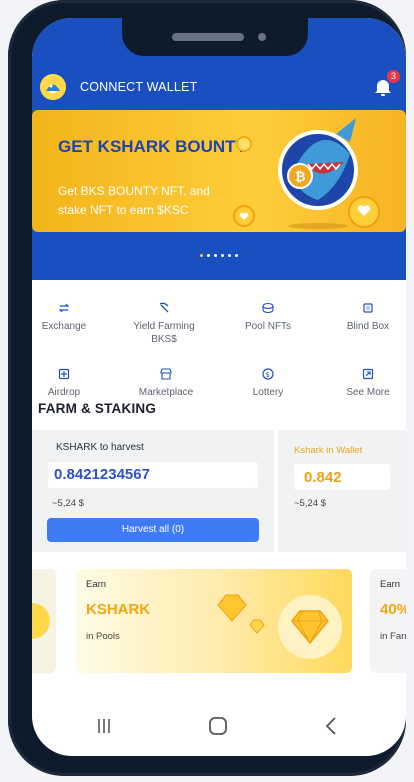 The height and width of the screenshot is (782, 414). What do you see at coordinates (68, 383) in the screenshot?
I see `menu-item-airdrop: Airdrop` at bounding box center [68, 383].